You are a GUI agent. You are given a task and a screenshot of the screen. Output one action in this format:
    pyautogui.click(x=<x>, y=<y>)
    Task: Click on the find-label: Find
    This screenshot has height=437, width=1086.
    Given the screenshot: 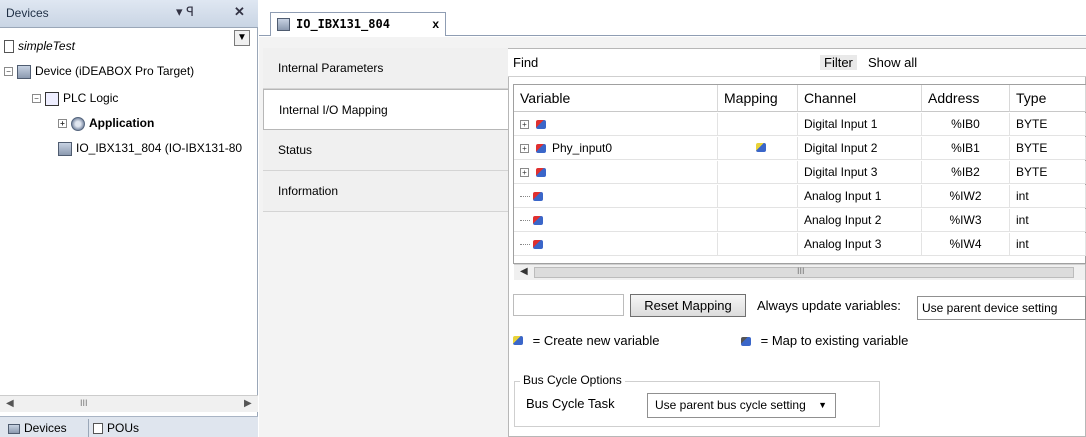 What is the action you would take?
    pyautogui.click(x=525, y=62)
    